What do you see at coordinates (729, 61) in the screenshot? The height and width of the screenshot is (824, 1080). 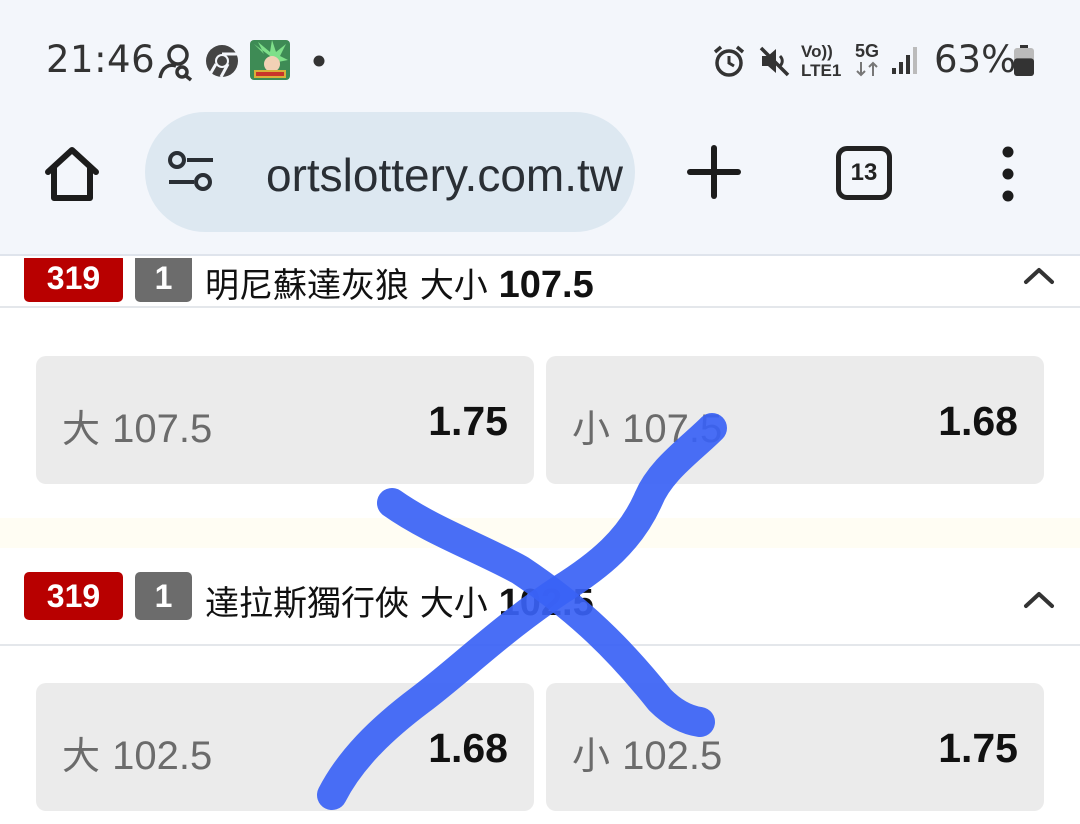 I see `alarm-icon` at bounding box center [729, 61].